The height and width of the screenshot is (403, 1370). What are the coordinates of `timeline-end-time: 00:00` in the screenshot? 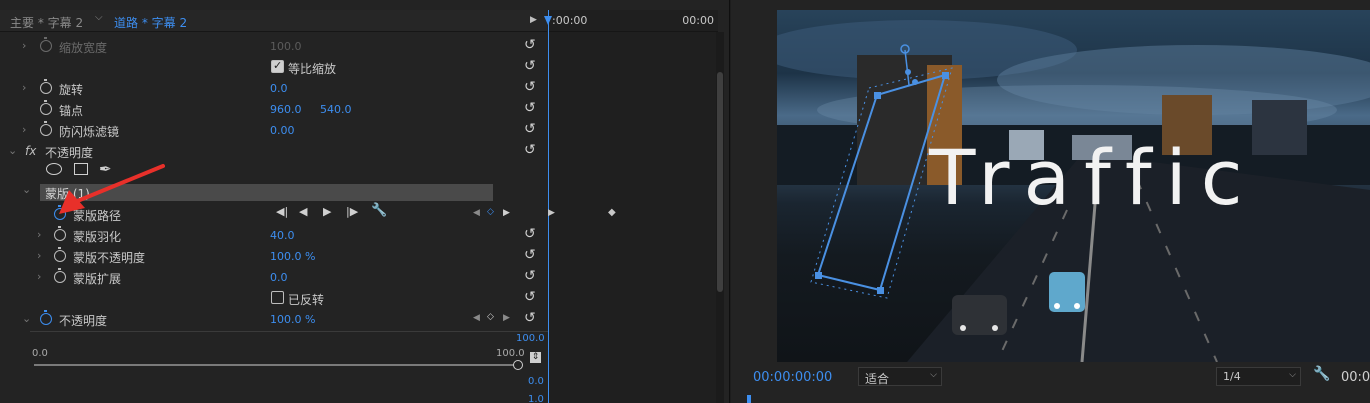 It's located at (698, 20).